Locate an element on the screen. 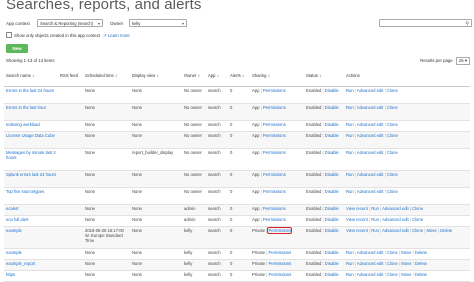  col-header-app: App⇕ is located at coordinates (217, 79).